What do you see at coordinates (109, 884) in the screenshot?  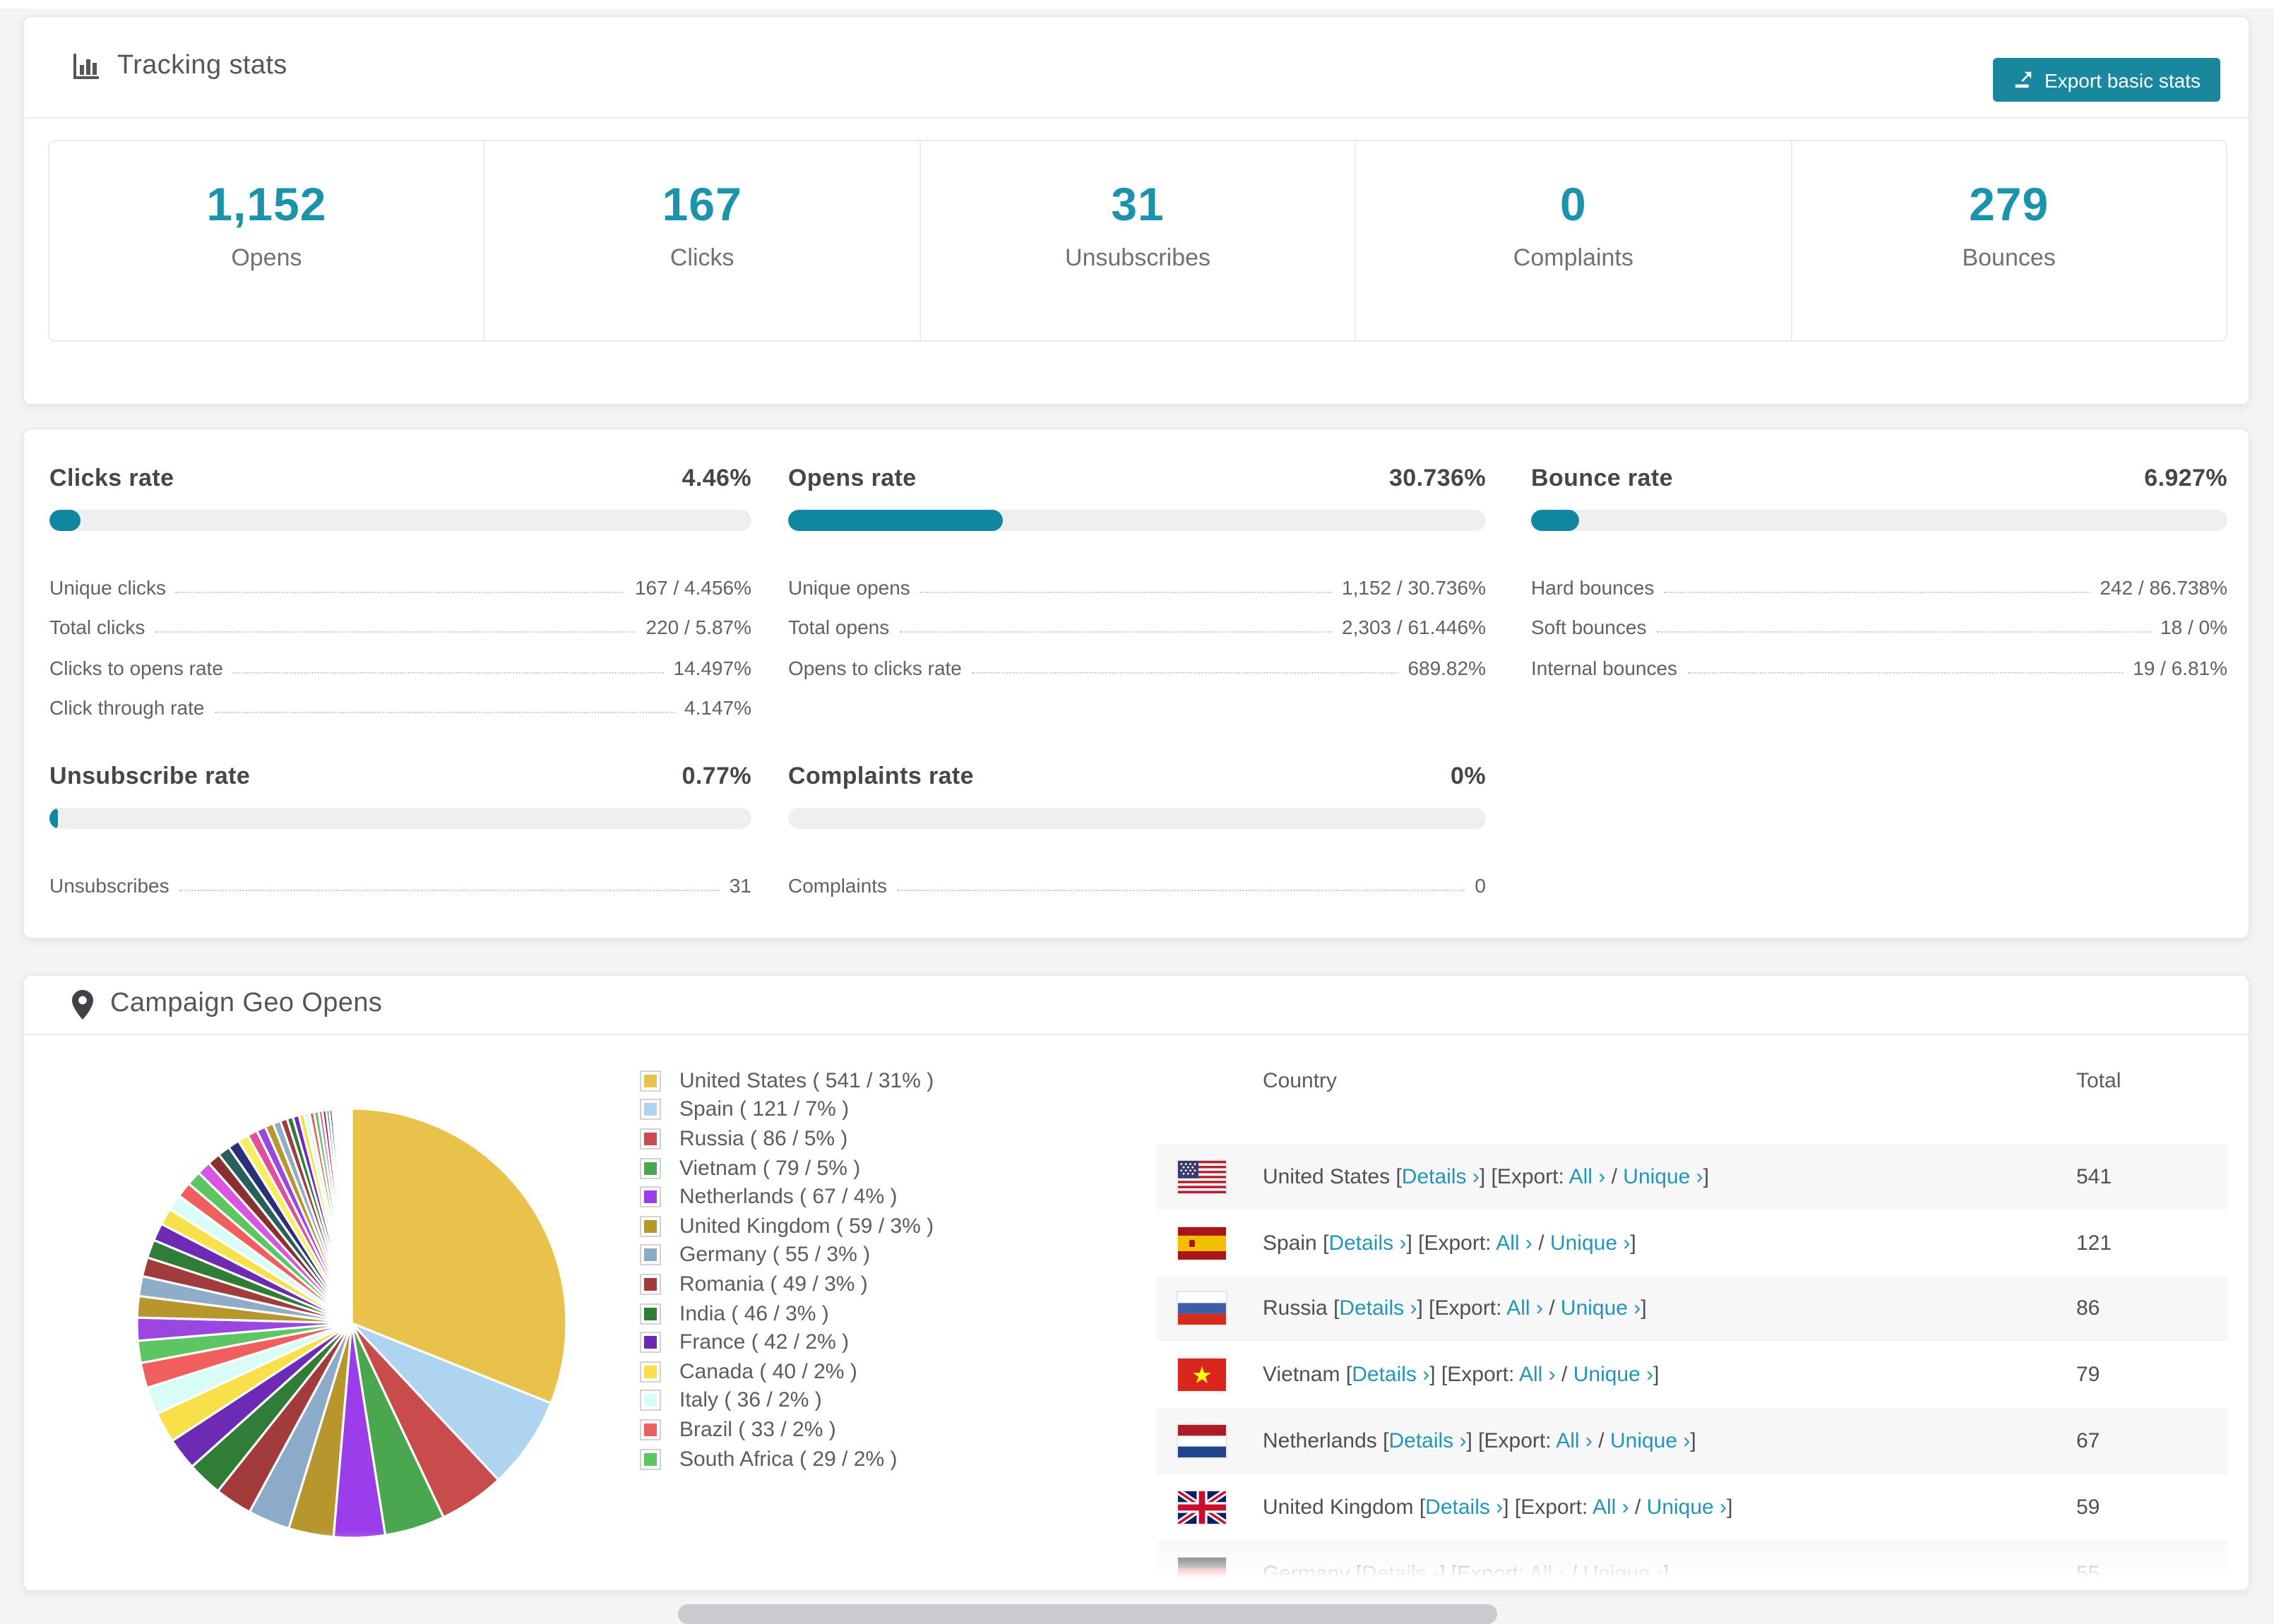 I see `rate-row-label: Unsubscribes` at bounding box center [109, 884].